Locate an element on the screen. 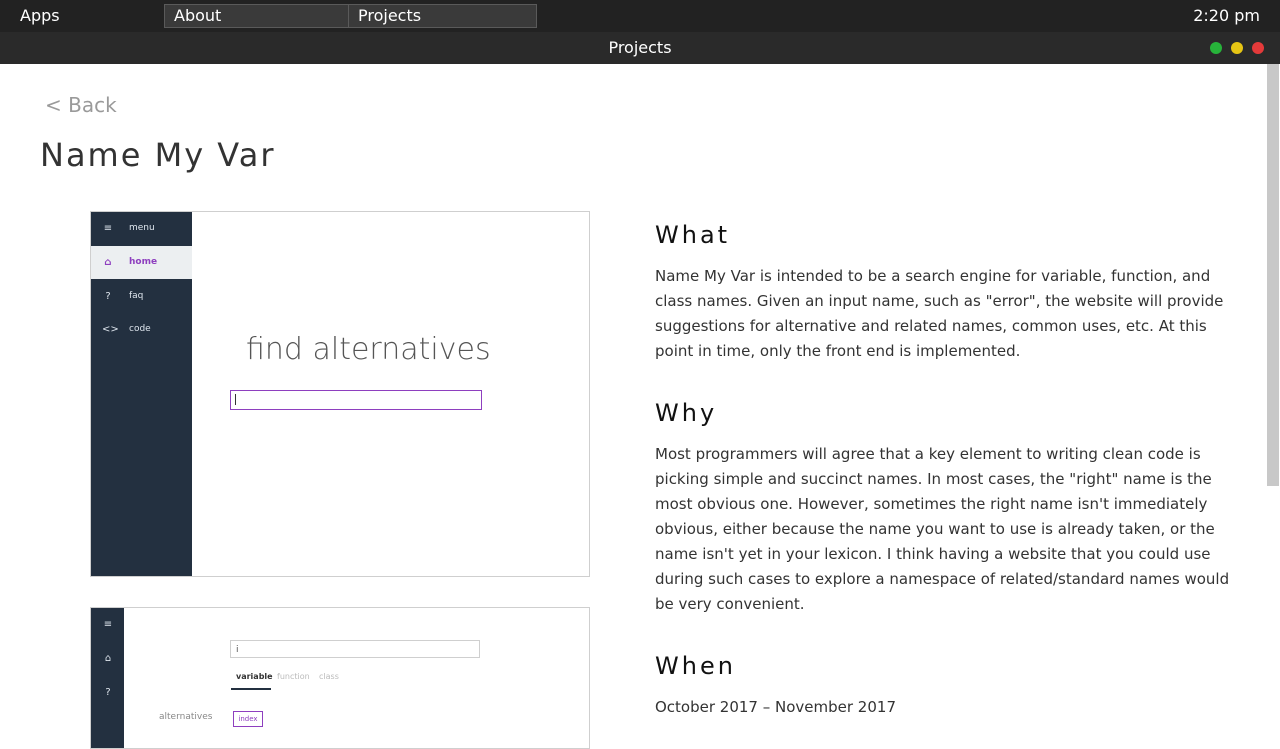 This screenshot has height=749, width=1280. mini-sidebar-item-menu: ≡ is located at coordinates (107, 624).